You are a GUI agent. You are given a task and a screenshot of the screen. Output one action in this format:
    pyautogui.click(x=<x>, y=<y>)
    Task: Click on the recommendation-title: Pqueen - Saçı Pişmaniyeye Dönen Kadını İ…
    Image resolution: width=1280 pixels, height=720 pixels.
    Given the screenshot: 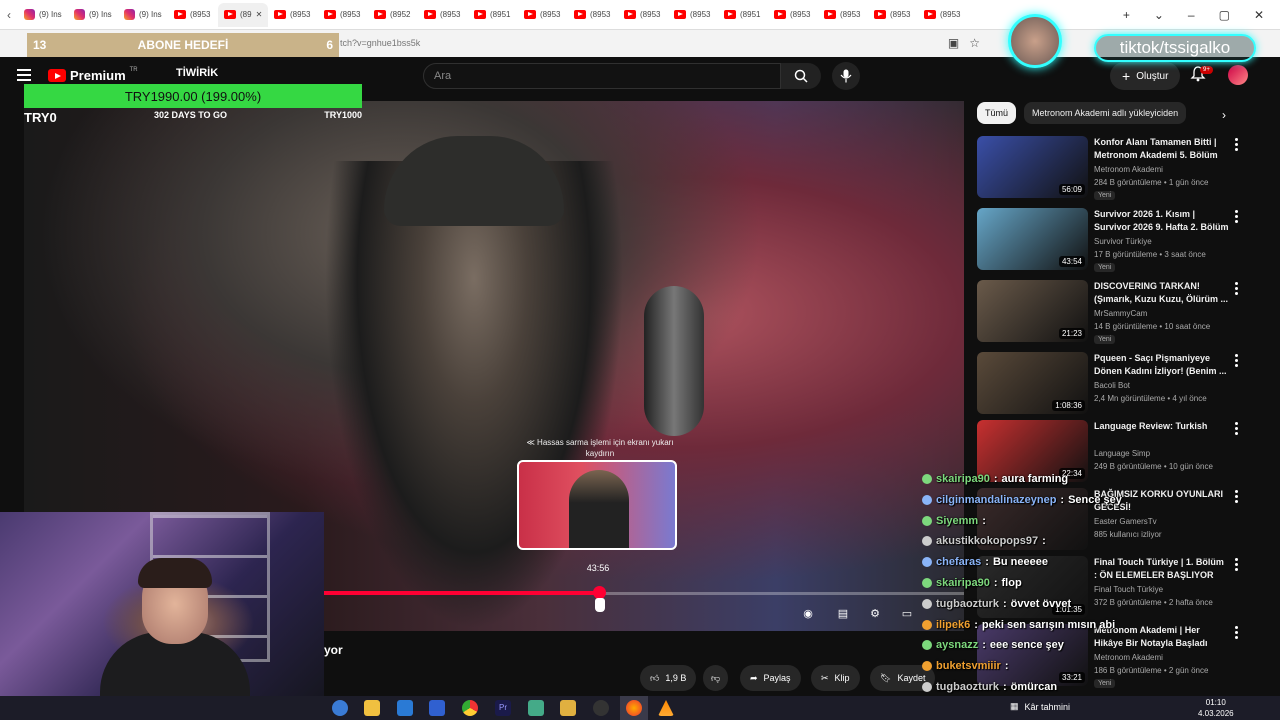 What is the action you would take?
    pyautogui.click(x=1161, y=365)
    